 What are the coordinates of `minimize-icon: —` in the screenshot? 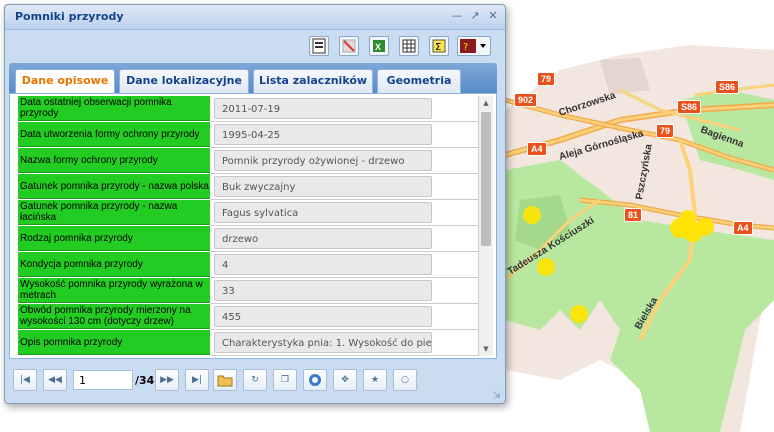 It's located at (457, 16).